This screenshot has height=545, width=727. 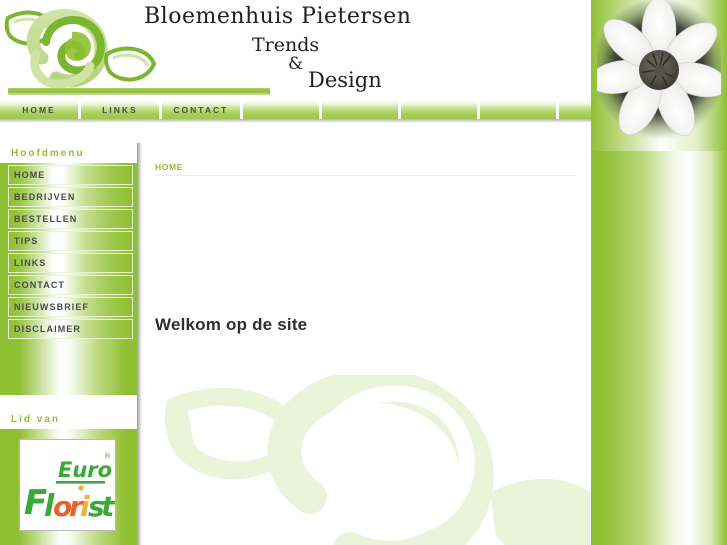 What do you see at coordinates (345, 80) in the screenshot?
I see `brand-tagline-design: Design` at bounding box center [345, 80].